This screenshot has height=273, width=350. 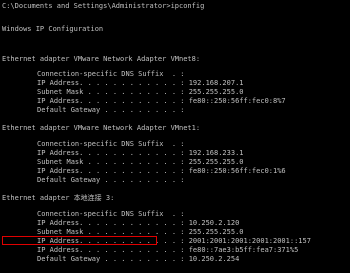 What do you see at coordinates (111, 110) in the screenshot?
I see `vmnet8-default-gateway-row: Default Gateway . . . . . . . . . :` at bounding box center [111, 110].